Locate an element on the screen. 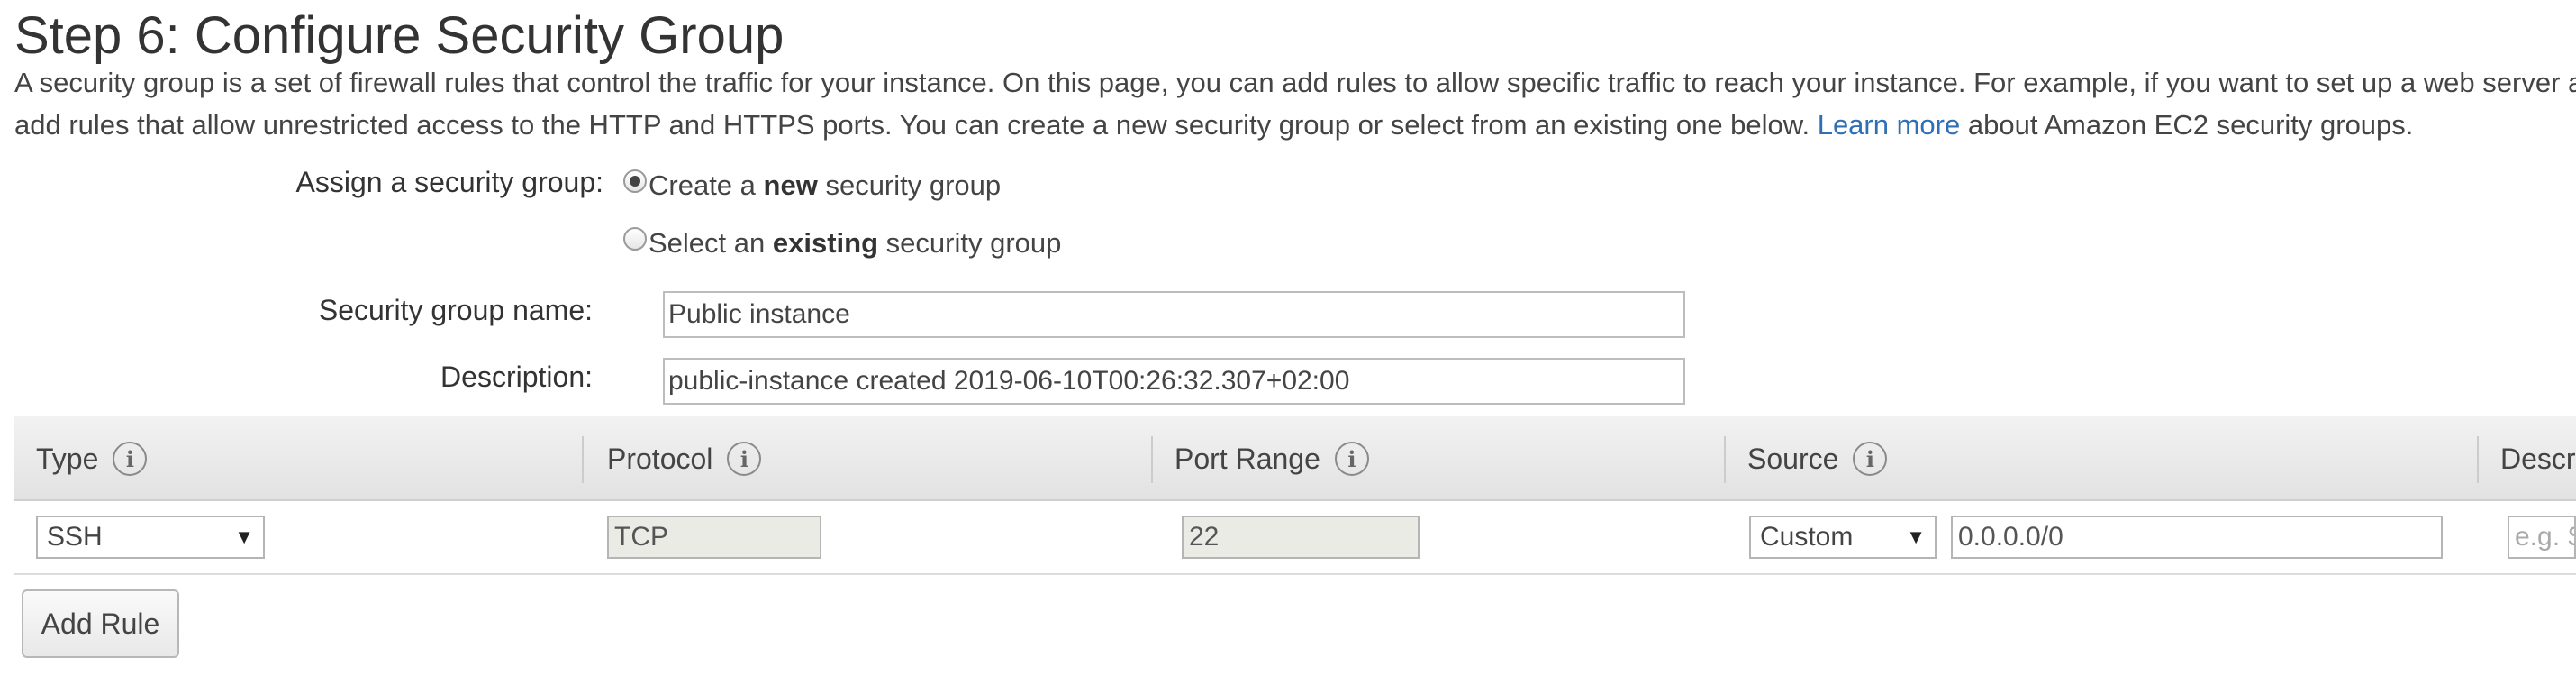 This screenshot has width=2576, height=676. column-header-source: Source i is located at coordinates (1817, 458).